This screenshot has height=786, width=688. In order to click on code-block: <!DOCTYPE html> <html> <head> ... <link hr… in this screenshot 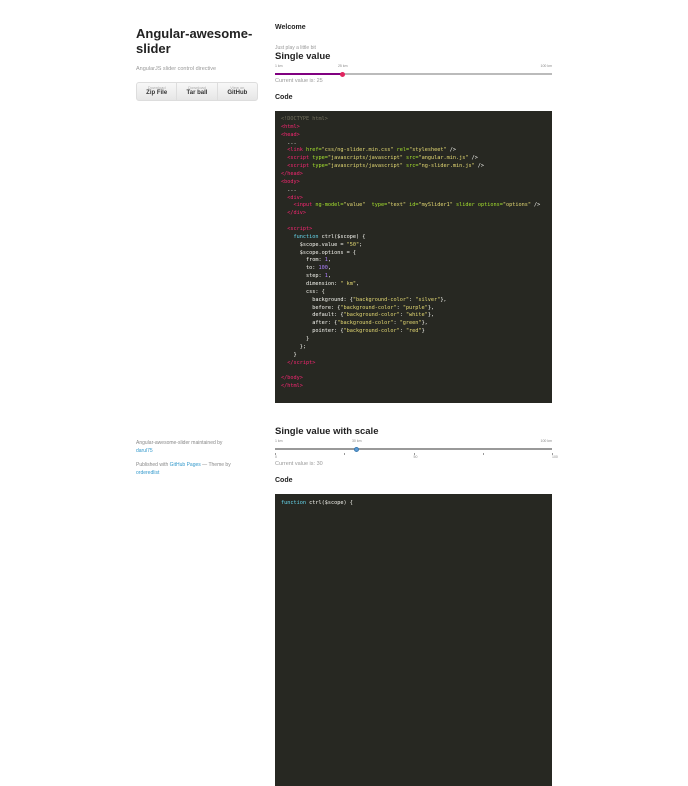, I will do `click(413, 257)`.